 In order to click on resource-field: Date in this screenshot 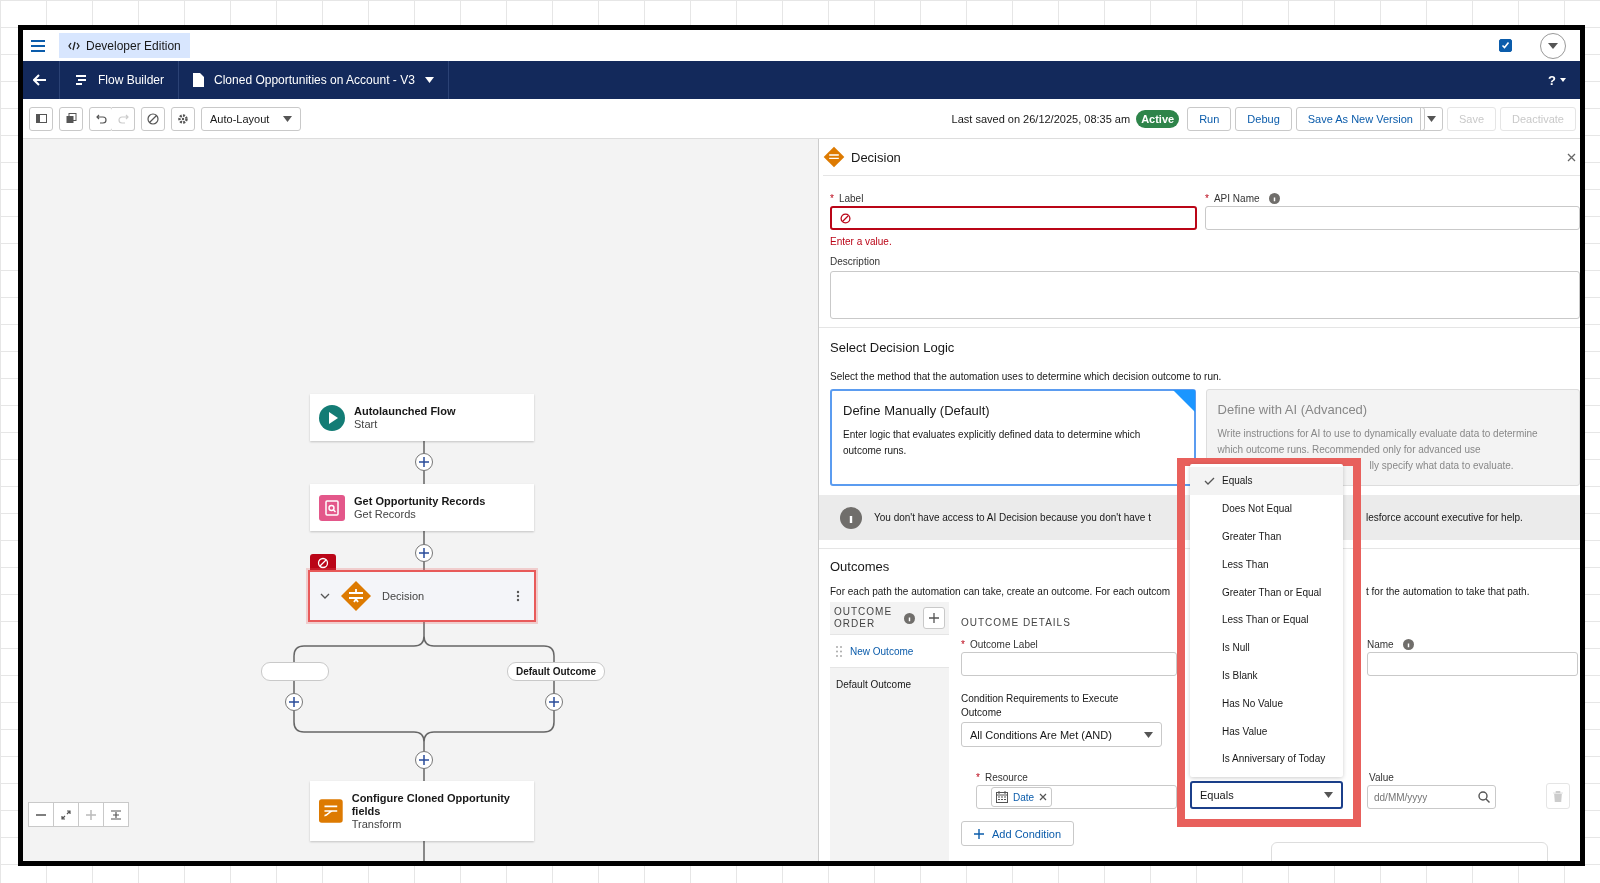, I will do `click(1076, 797)`.